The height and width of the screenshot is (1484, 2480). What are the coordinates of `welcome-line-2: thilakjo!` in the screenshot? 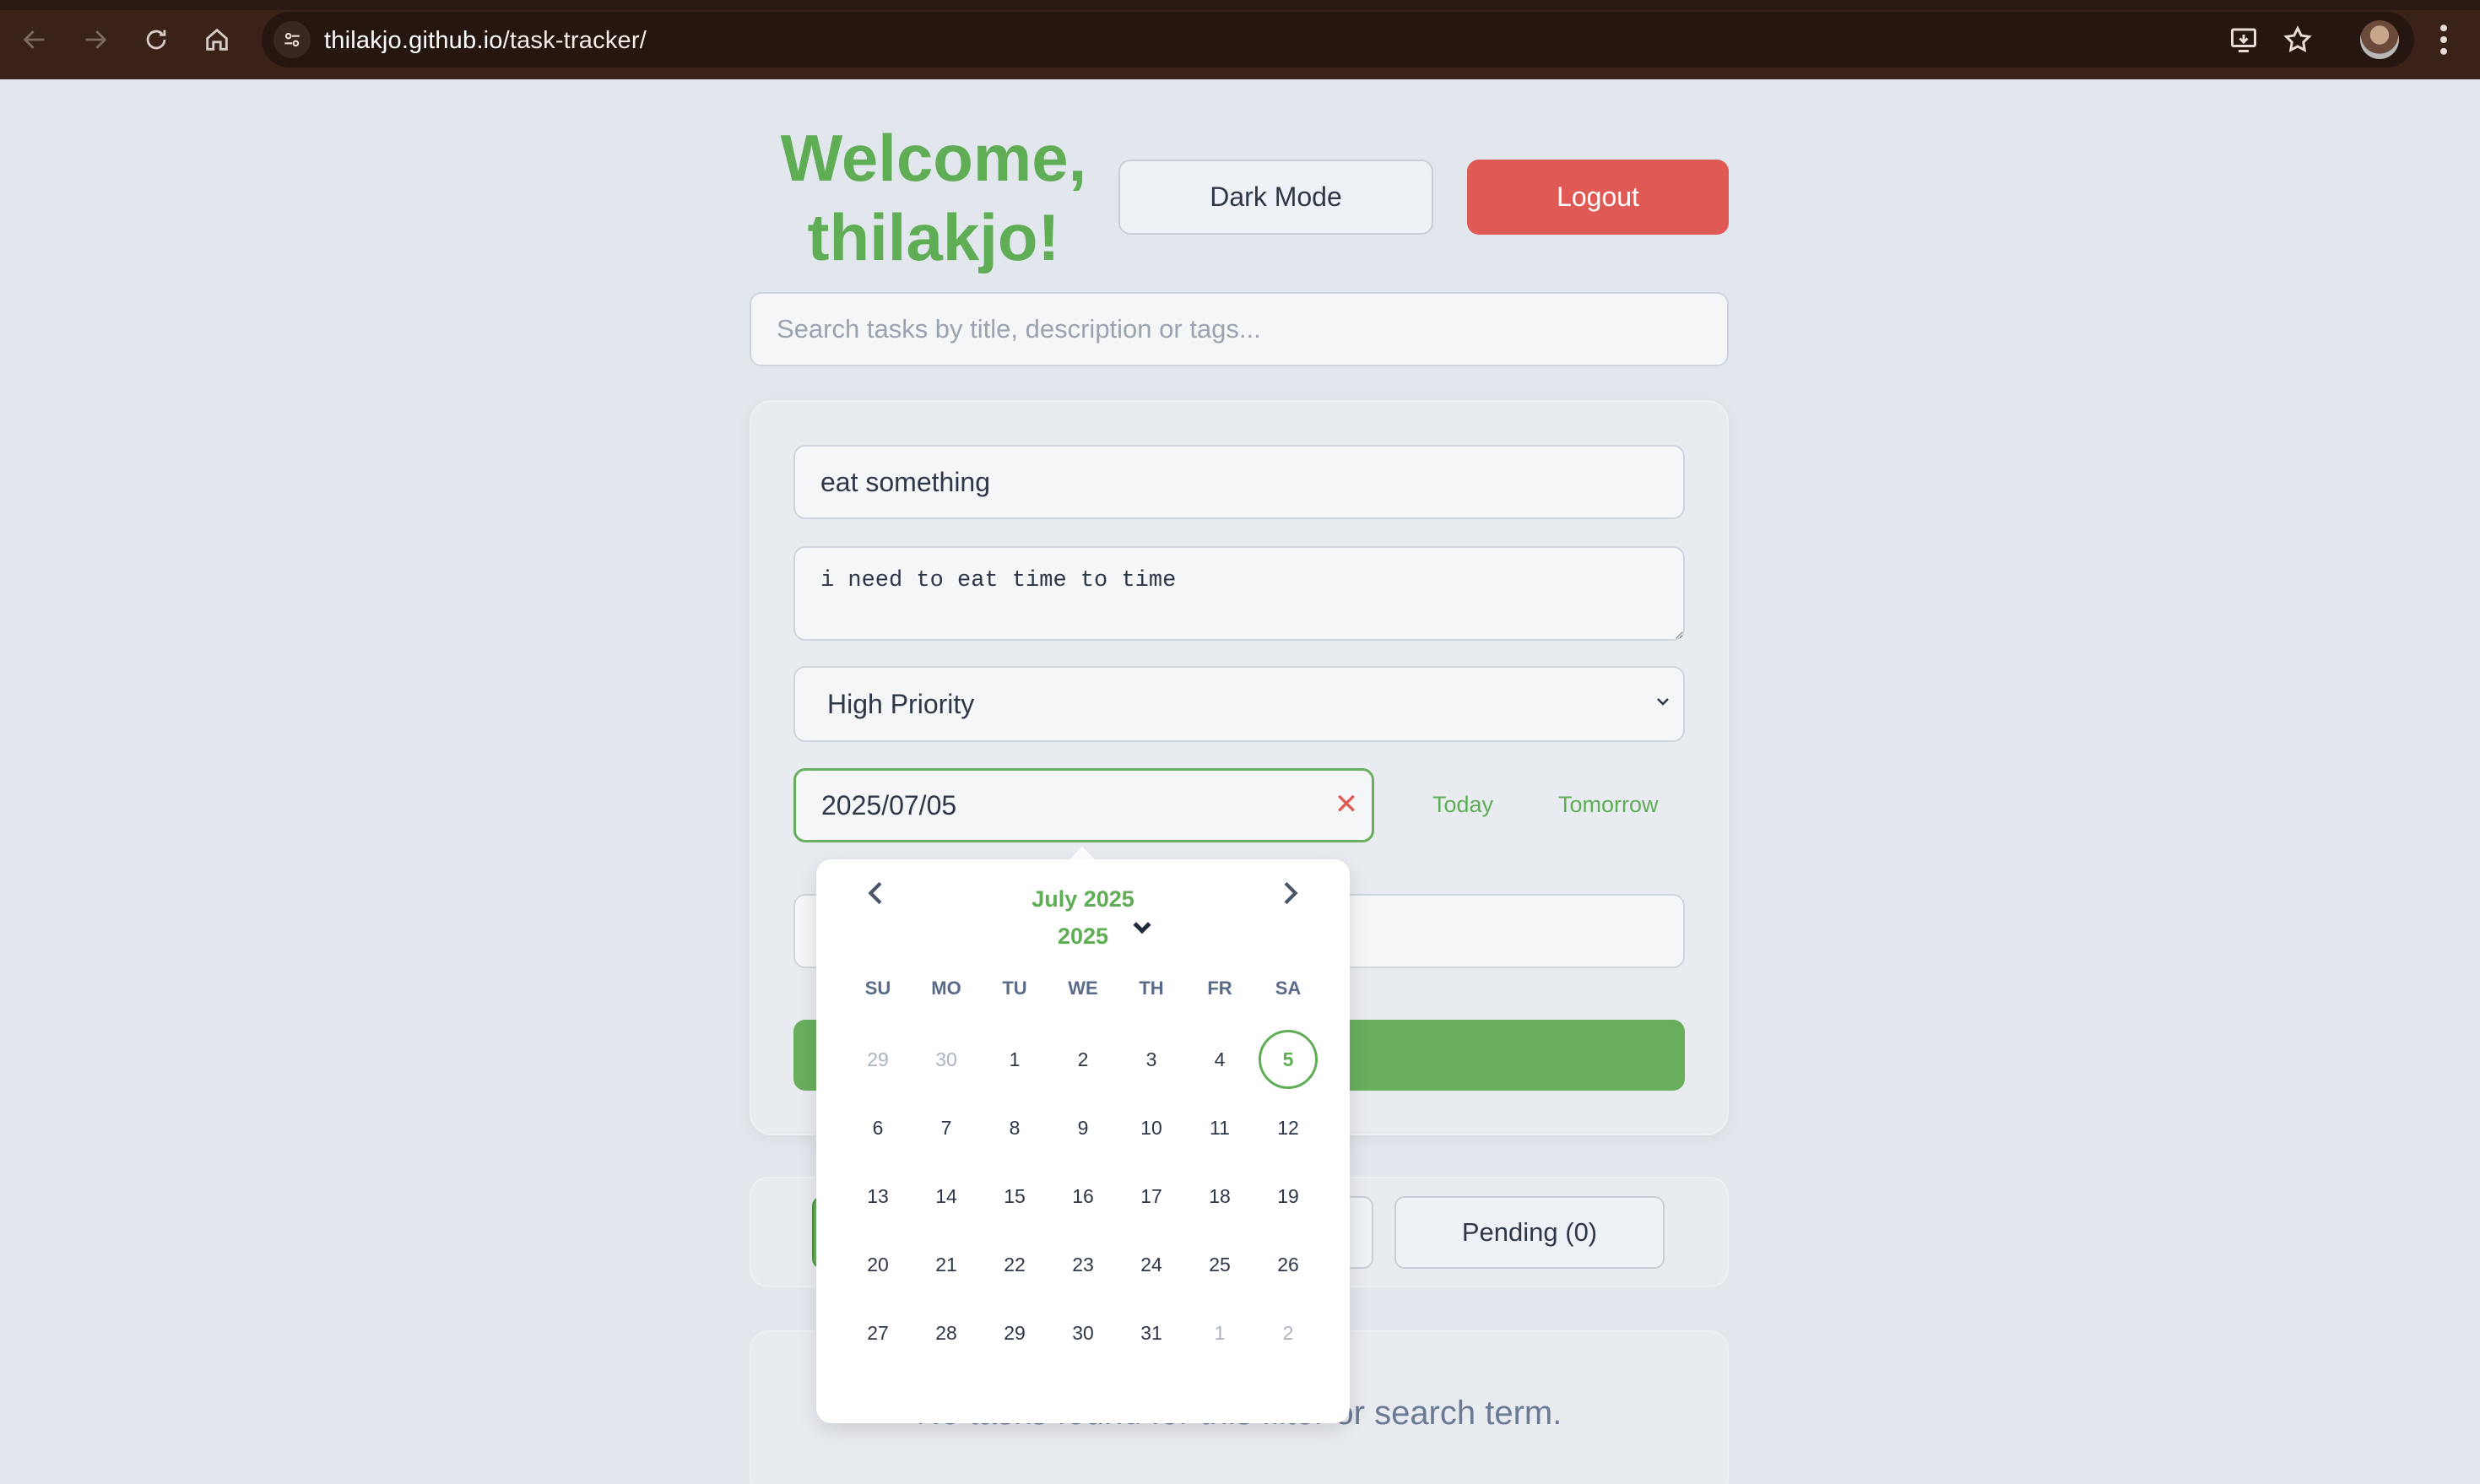 It's located at (933, 237).